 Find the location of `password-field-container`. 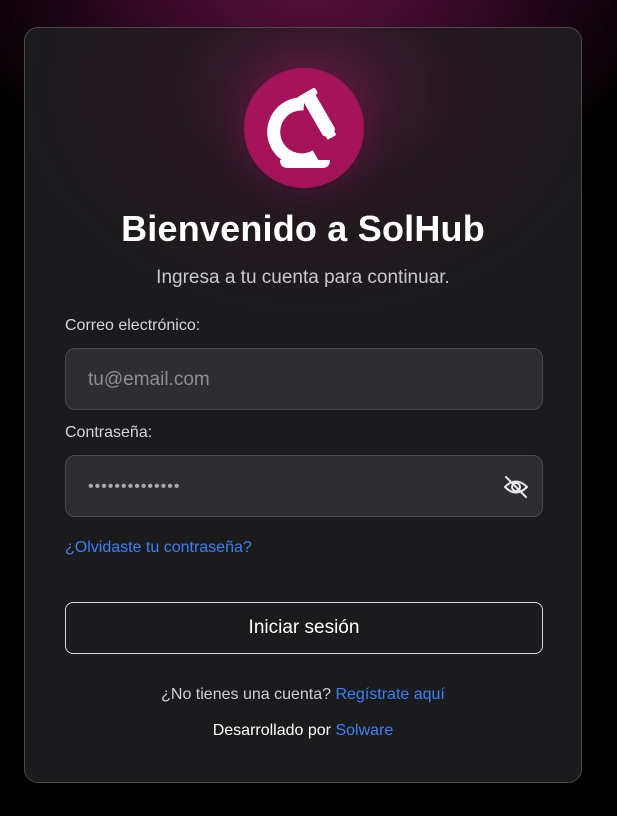

password-field-container is located at coordinates (304, 486).